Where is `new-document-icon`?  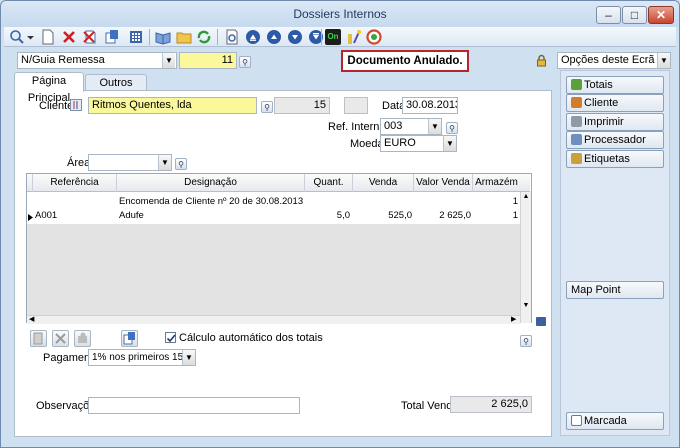
new-document-icon is located at coordinates (48, 37).